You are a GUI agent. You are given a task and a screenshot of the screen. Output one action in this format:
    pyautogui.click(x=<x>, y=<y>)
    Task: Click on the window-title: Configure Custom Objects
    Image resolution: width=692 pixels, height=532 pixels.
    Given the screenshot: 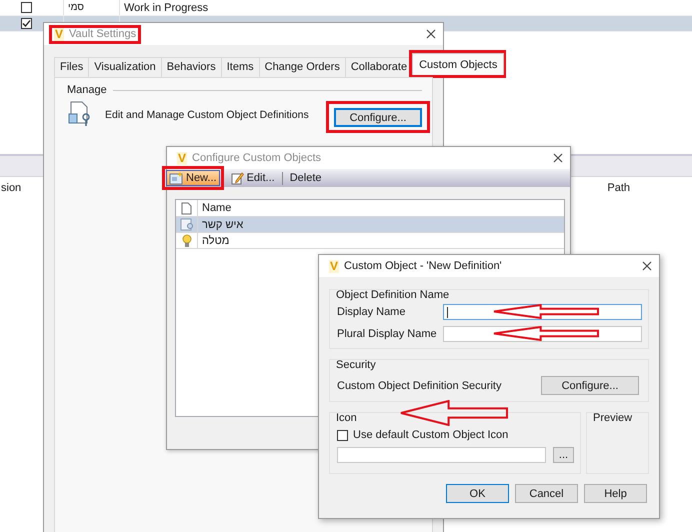 What is the action you would take?
    pyautogui.click(x=257, y=158)
    